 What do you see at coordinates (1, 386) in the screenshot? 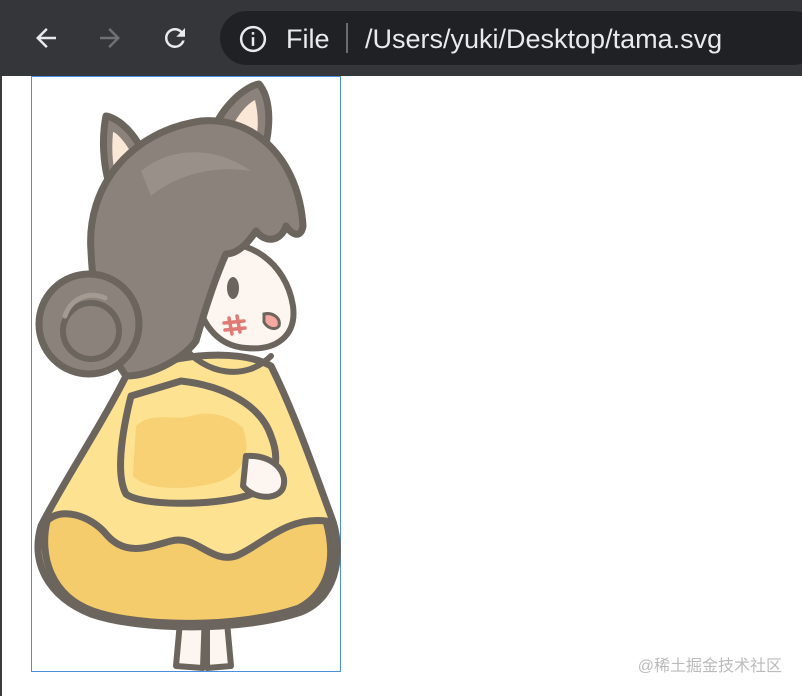
I see `window-left-edge` at bounding box center [1, 386].